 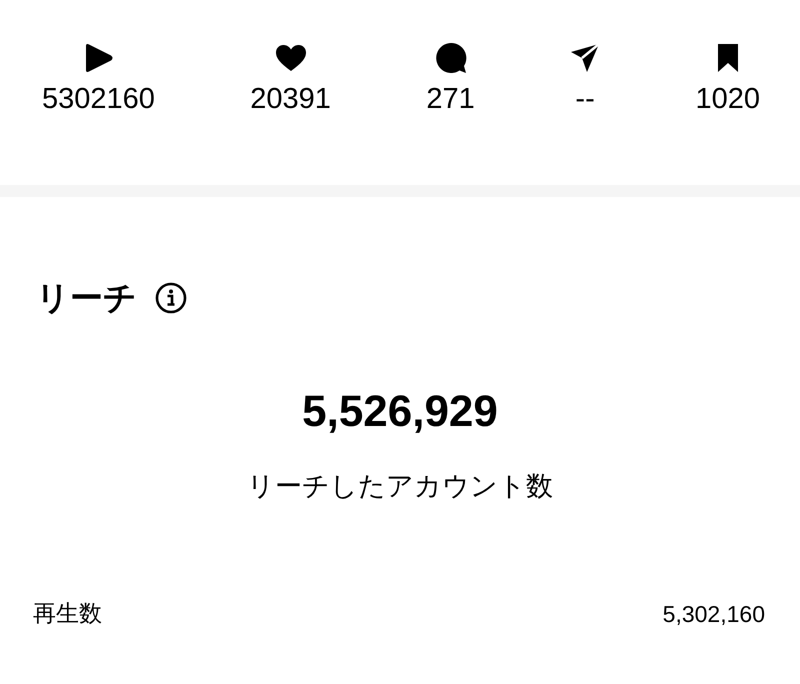 I want to click on stat-count: --, so click(x=585, y=99).